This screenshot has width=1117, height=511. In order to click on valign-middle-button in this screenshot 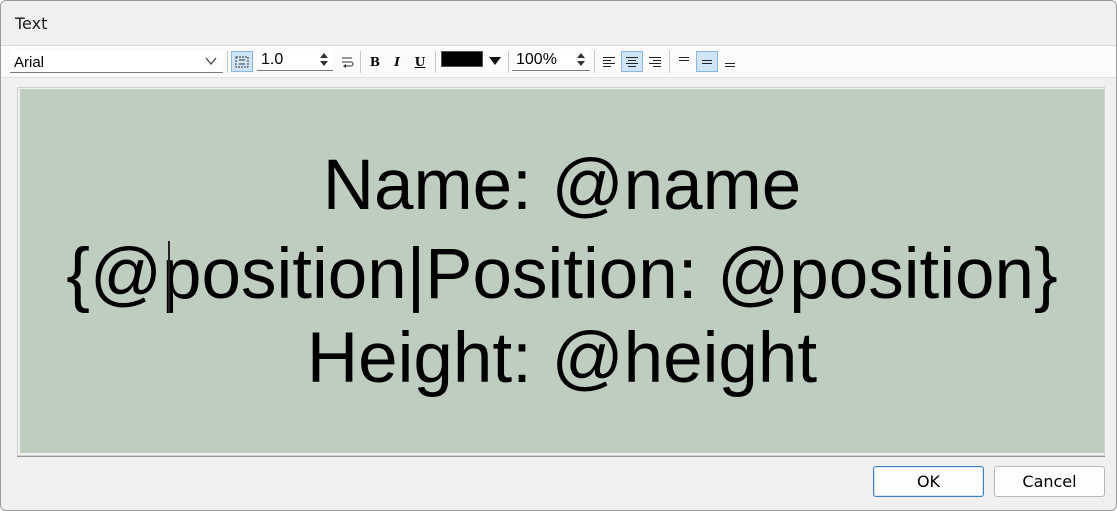, I will do `click(707, 61)`.